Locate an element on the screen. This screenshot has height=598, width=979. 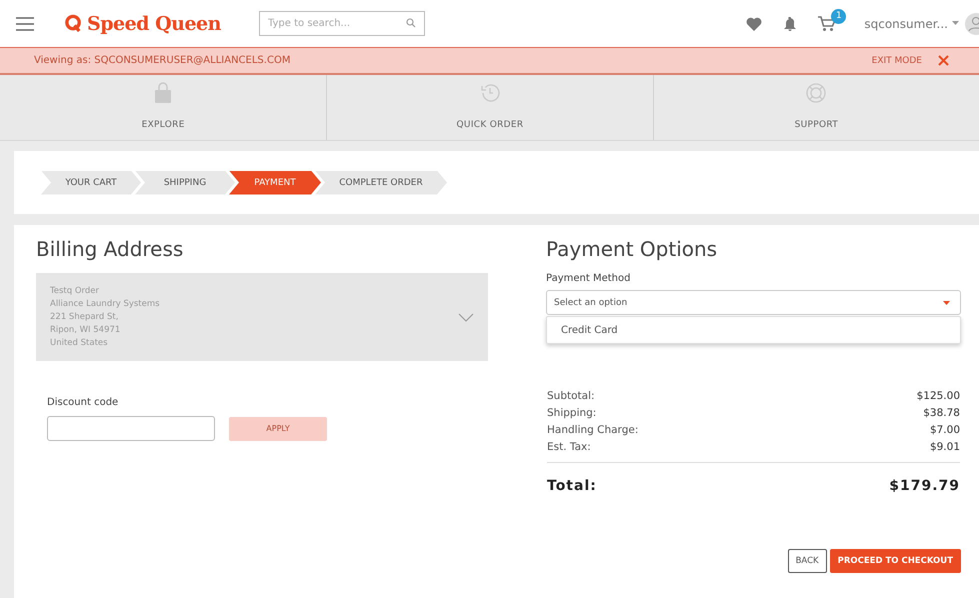
payment-method-label: Payment Method is located at coordinates (589, 278).